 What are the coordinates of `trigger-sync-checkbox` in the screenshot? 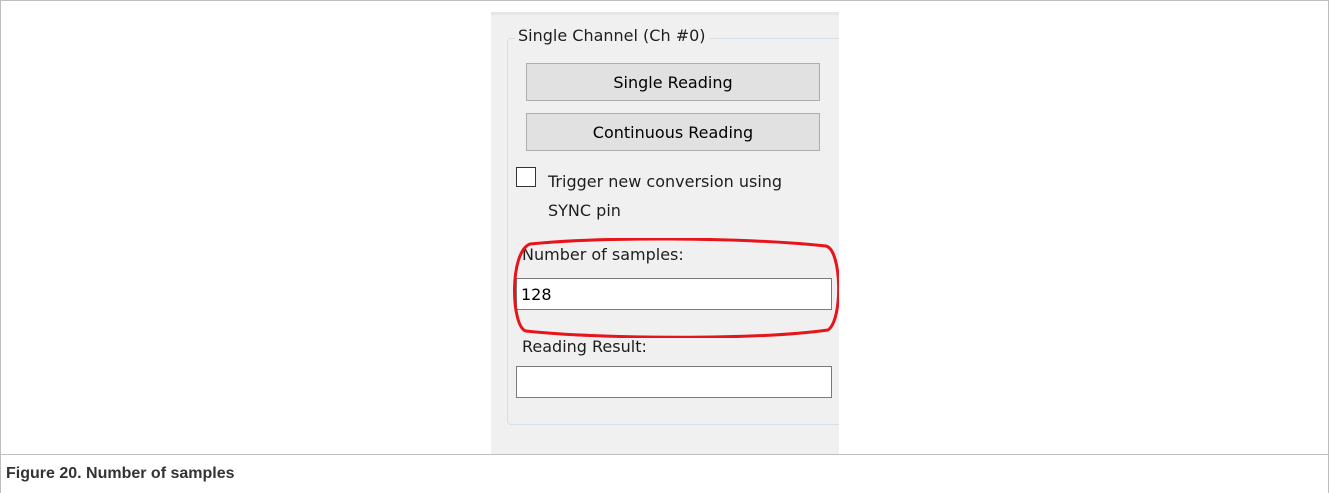 It's located at (526, 177).